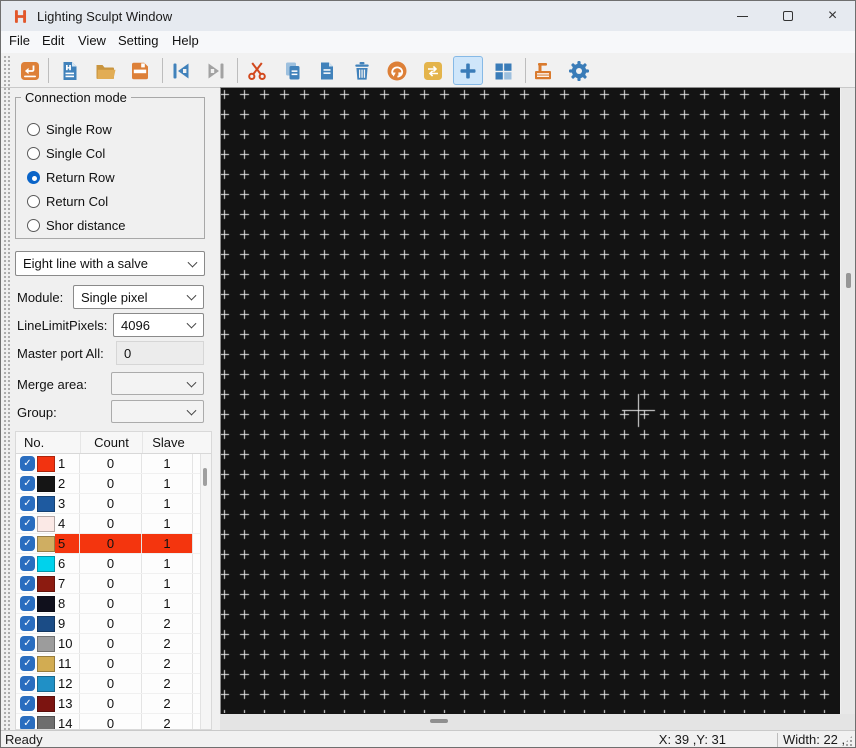 The height and width of the screenshot is (748, 856). Describe the element at coordinates (113, 644) in the screenshot. I see `table-row: ✓ 10 0 2` at that location.